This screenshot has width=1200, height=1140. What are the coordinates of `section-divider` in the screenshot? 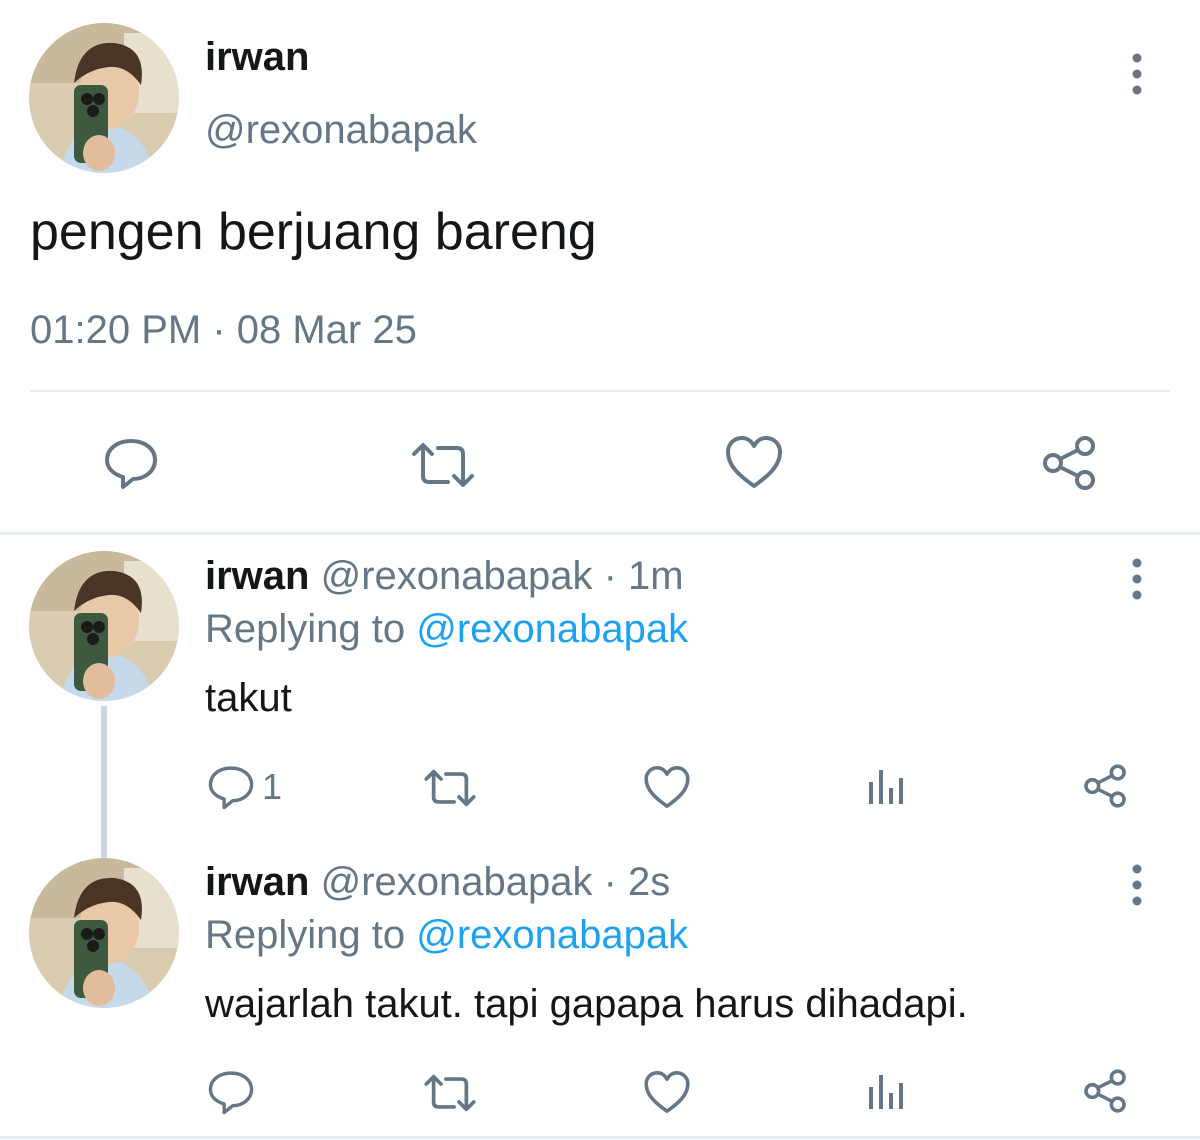 It's located at (600, 533).